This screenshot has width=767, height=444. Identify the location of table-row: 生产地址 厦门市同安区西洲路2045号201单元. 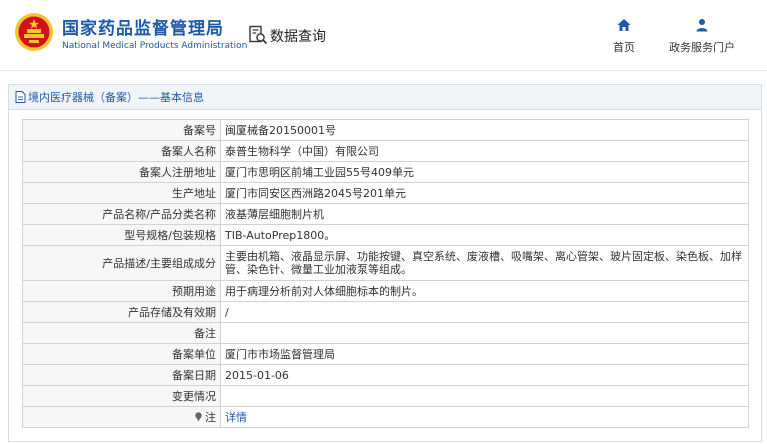
(385, 193).